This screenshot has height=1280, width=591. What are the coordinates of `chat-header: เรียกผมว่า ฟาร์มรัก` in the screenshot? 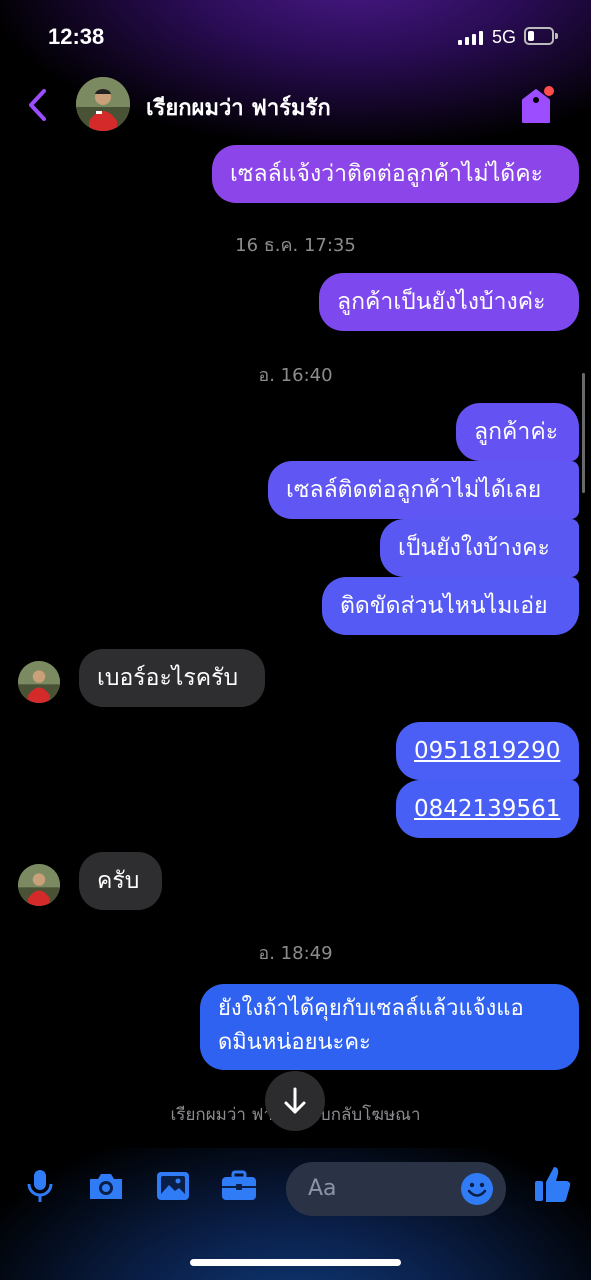 It's located at (295, 105).